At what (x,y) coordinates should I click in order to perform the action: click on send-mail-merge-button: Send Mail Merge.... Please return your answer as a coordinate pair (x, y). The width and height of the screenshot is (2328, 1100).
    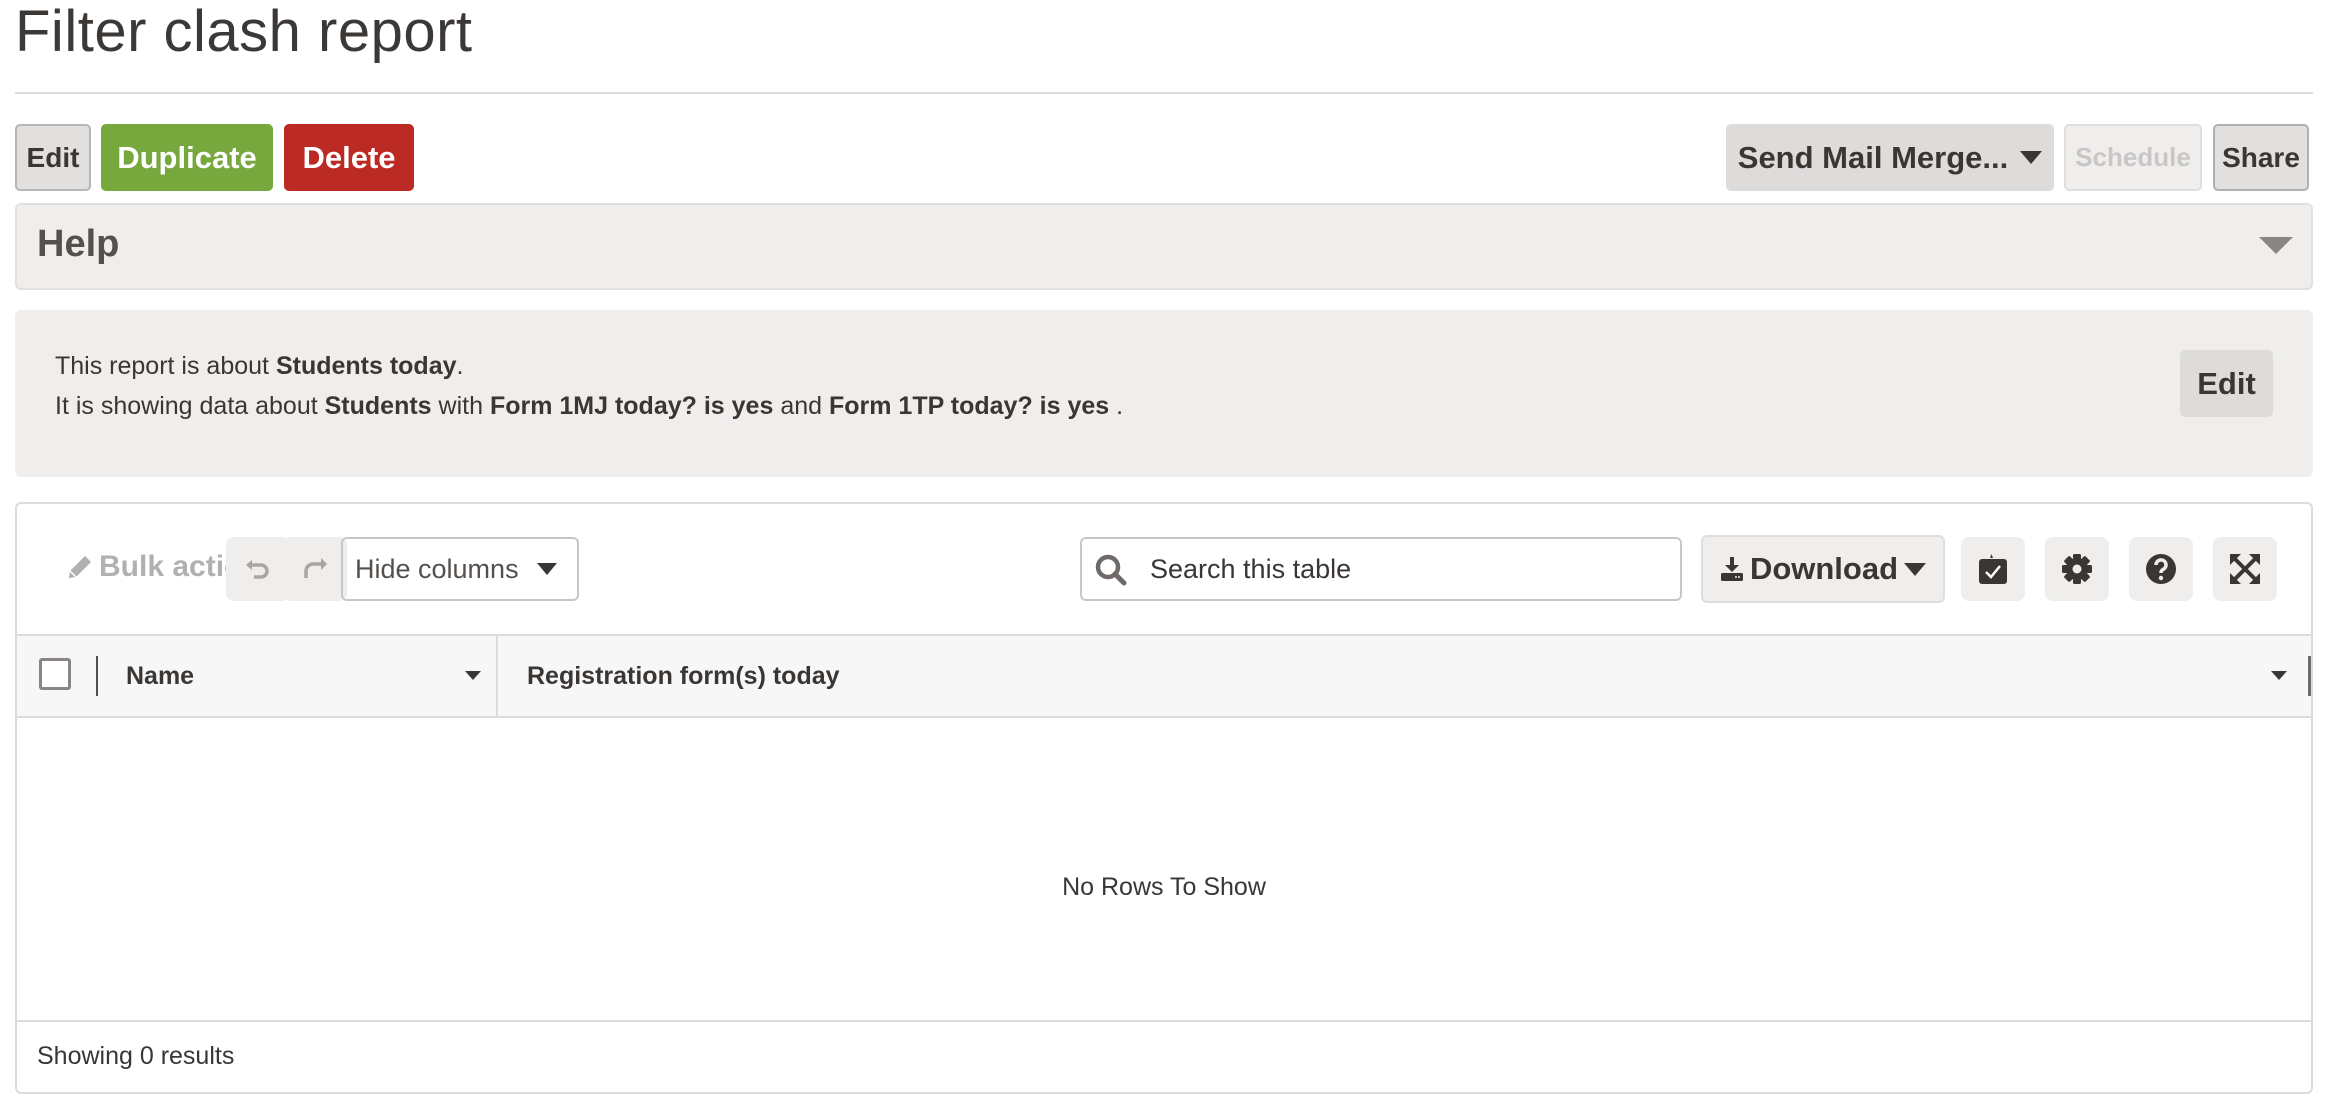
    Looking at the image, I should click on (1890, 157).